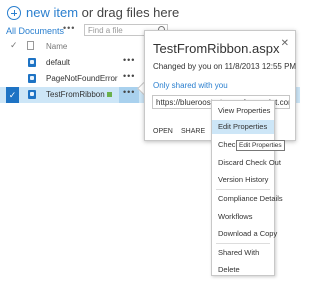 This screenshot has height=283, width=320. What do you see at coordinates (243, 217) in the screenshot?
I see `menu-item-workflows: Workflows` at bounding box center [243, 217].